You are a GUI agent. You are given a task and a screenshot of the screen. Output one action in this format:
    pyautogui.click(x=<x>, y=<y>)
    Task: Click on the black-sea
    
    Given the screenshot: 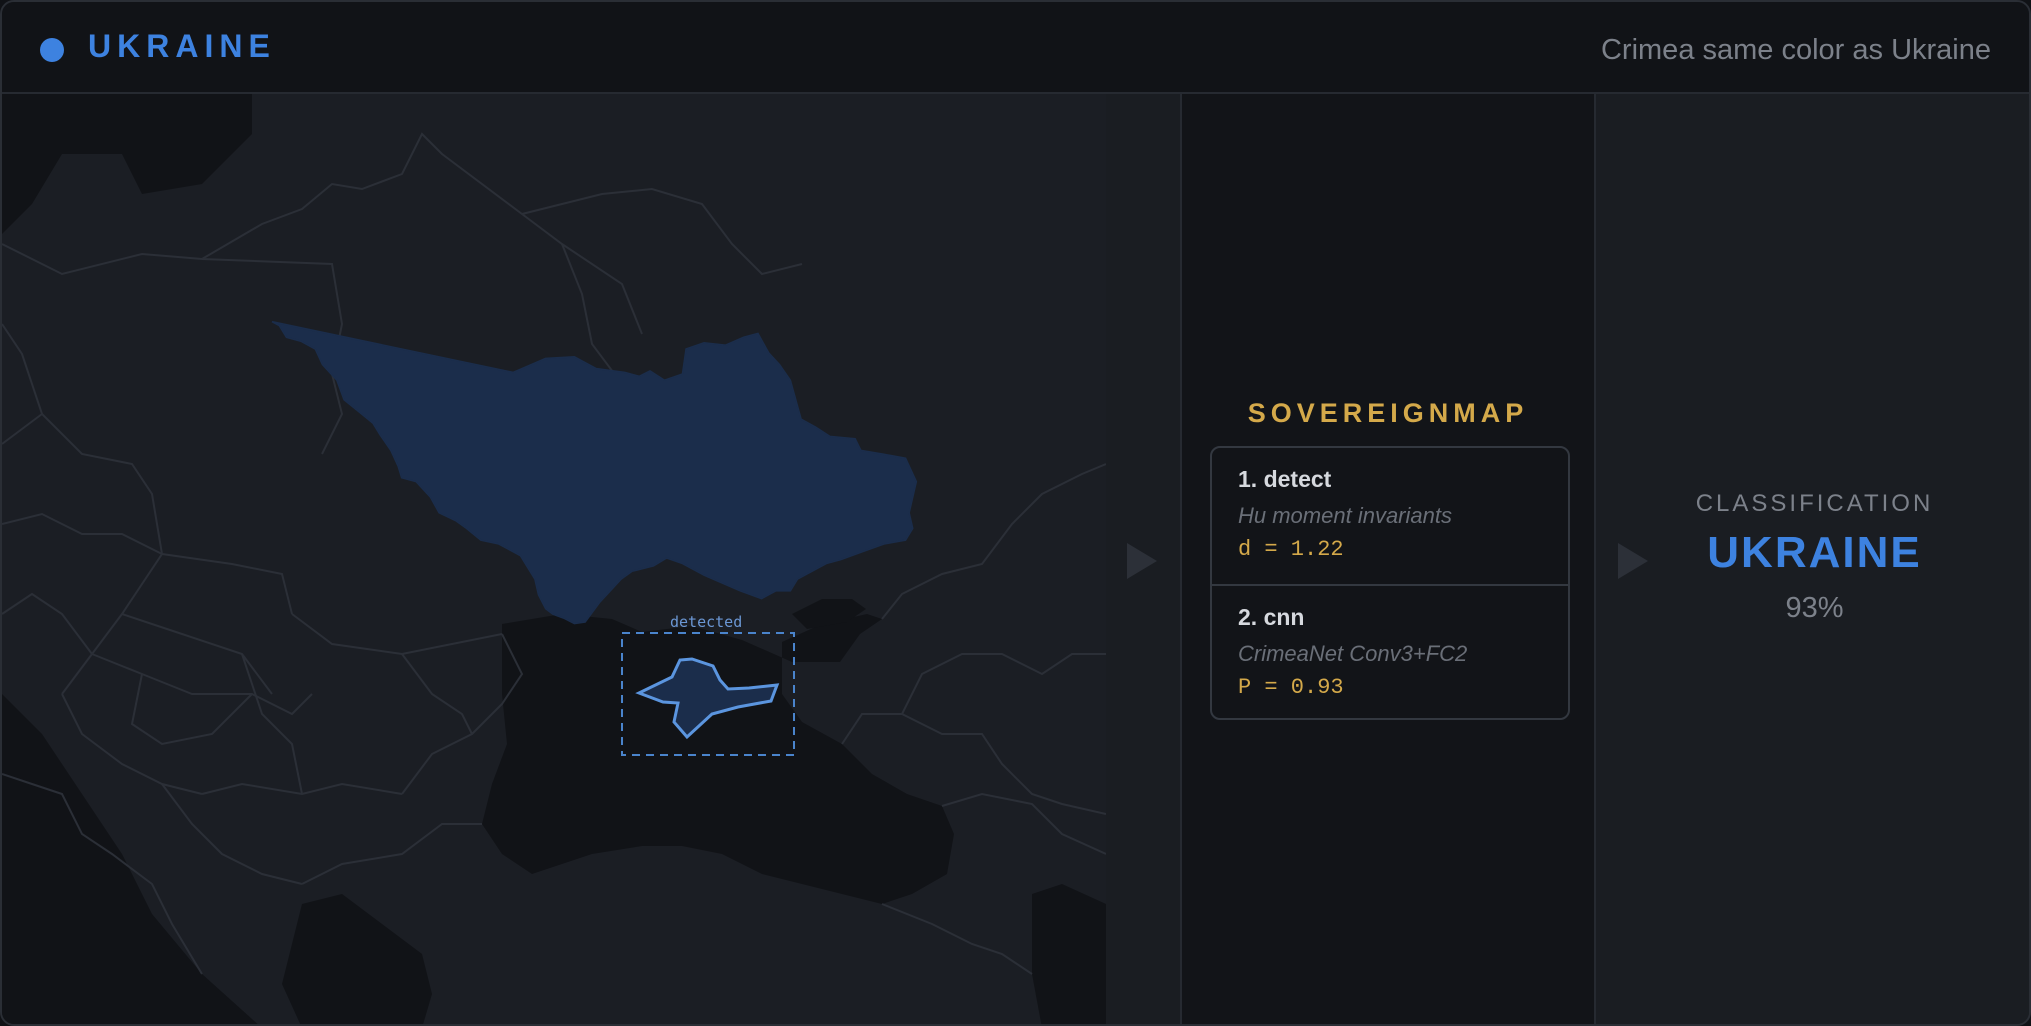 What is the action you would take?
    pyautogui.click(x=718, y=759)
    